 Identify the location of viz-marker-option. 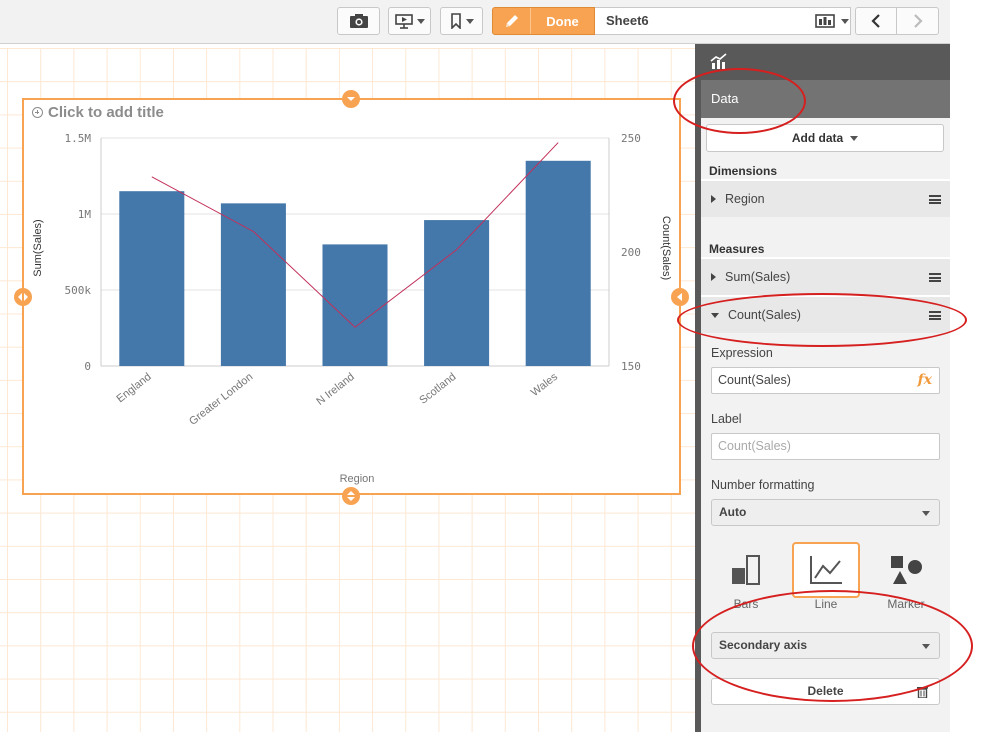
(906, 570).